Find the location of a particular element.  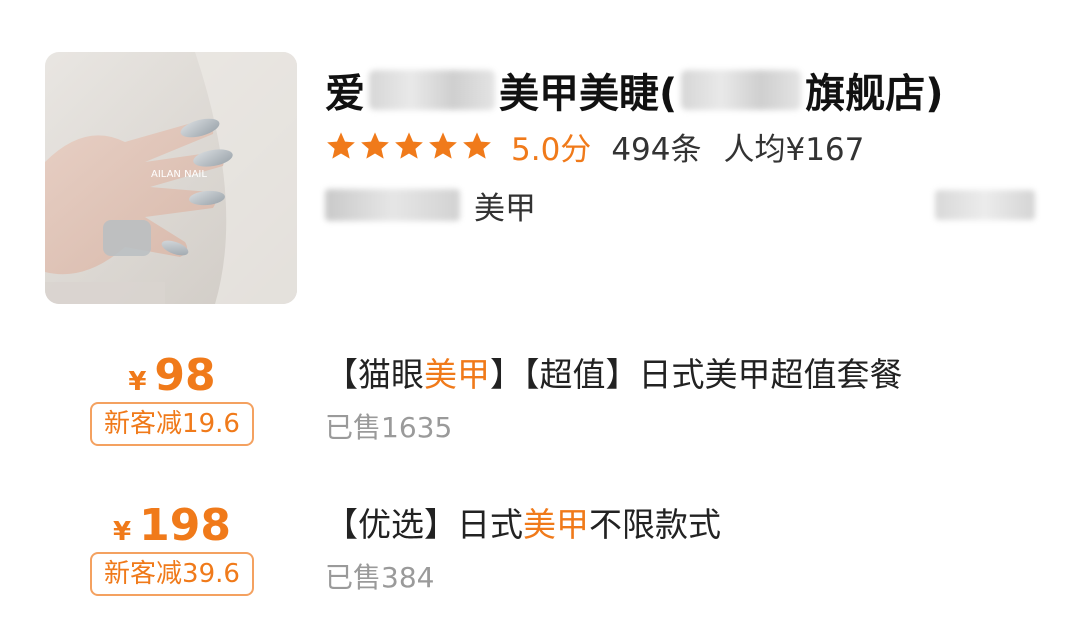

price-amount: 98 is located at coordinates (185, 375).